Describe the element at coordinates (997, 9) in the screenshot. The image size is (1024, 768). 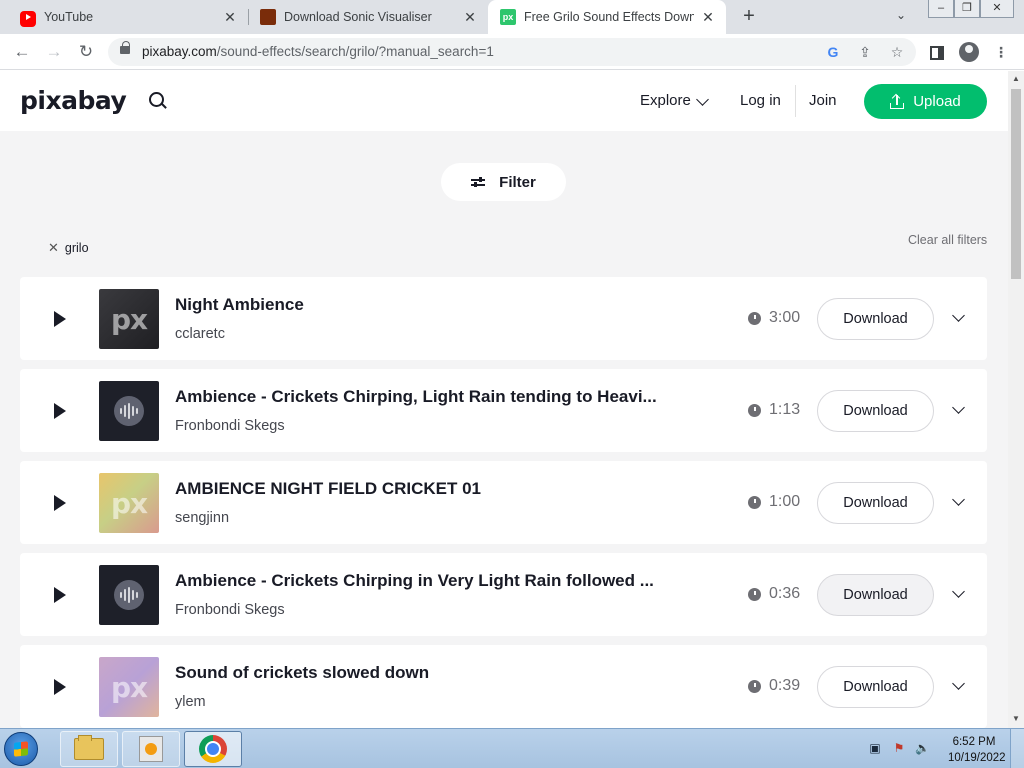
I see `window-close-button: ✕` at that location.